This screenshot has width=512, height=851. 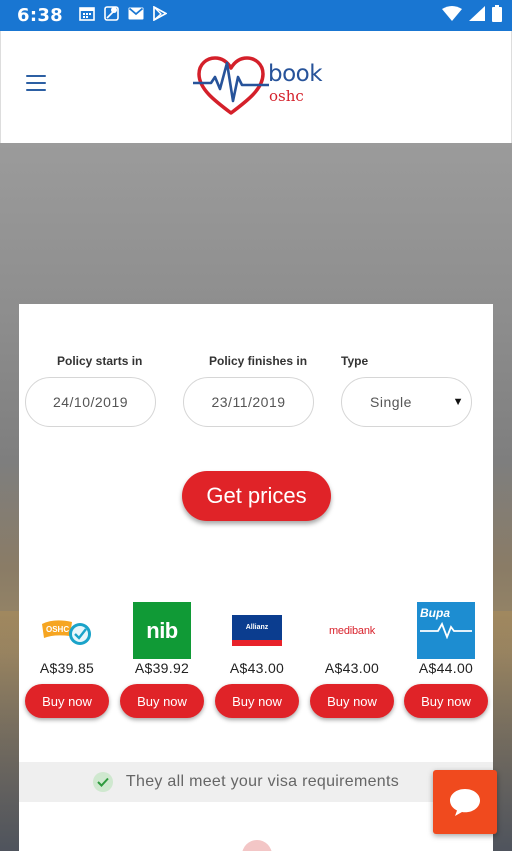 I want to click on logo-text-oshc: oshc, so click(x=286, y=96).